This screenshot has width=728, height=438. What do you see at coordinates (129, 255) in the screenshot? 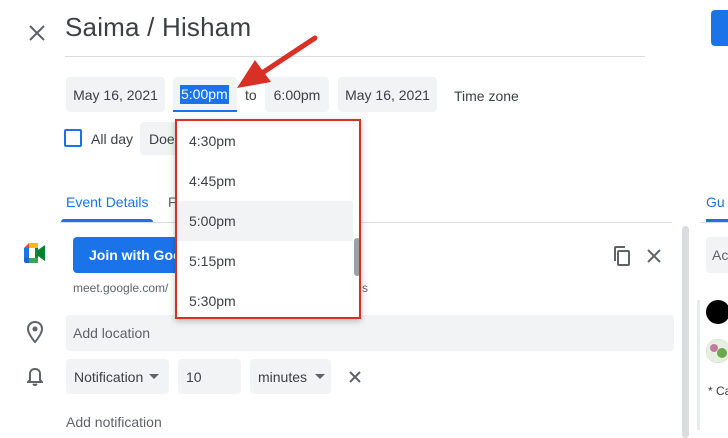
I see `join-meet-button: Join with Goo` at bounding box center [129, 255].